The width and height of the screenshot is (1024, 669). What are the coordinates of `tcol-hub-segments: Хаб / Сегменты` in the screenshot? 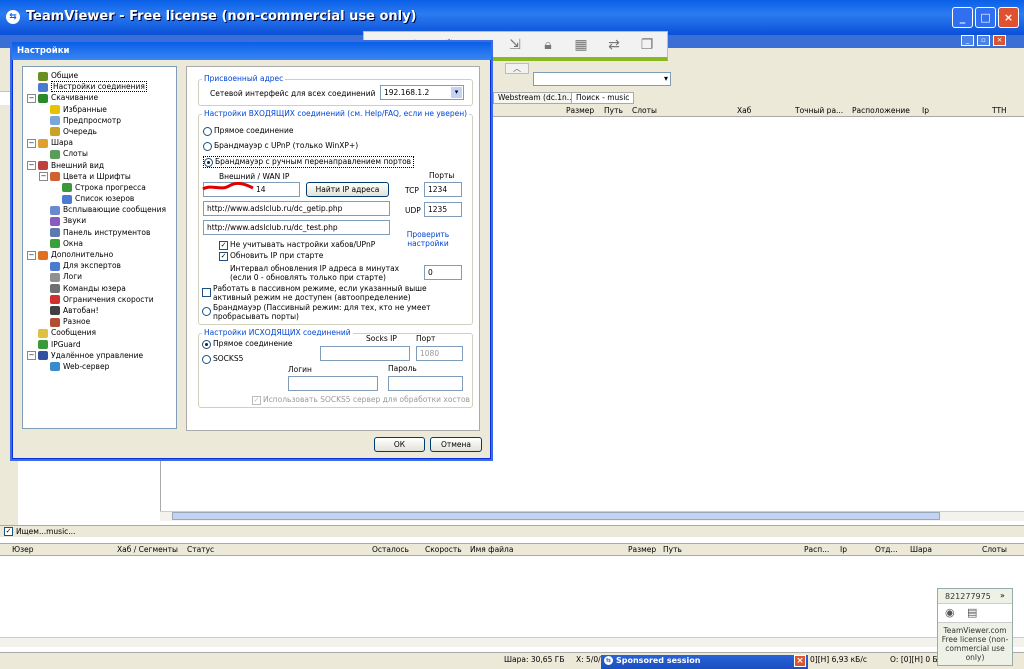 It's located at (147, 549).